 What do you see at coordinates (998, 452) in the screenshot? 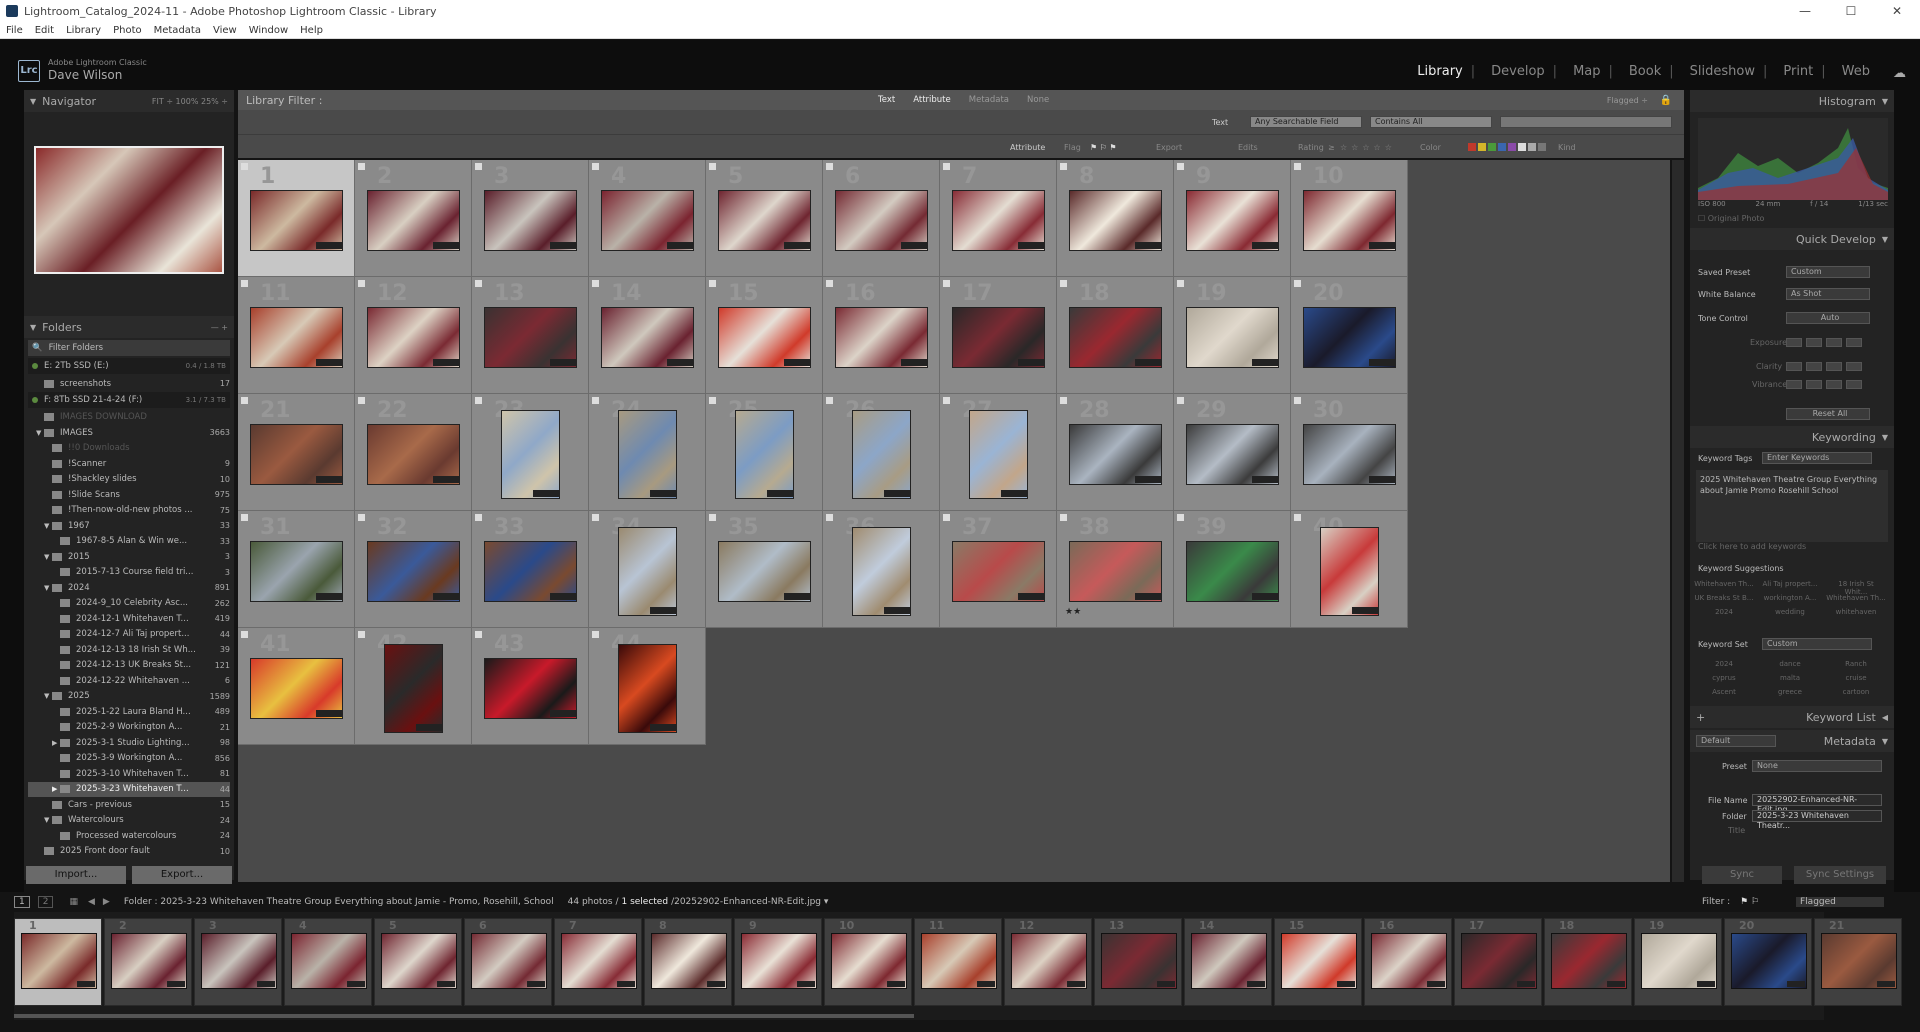
I see `grid-cell: 27` at bounding box center [998, 452].